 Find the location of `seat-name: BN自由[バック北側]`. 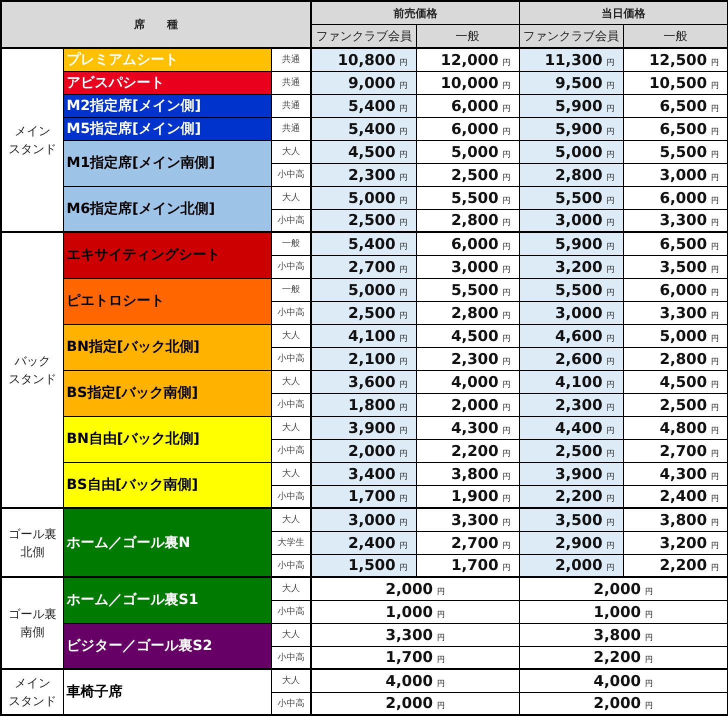

seat-name: BN自由[バック北側] is located at coordinates (167, 439).